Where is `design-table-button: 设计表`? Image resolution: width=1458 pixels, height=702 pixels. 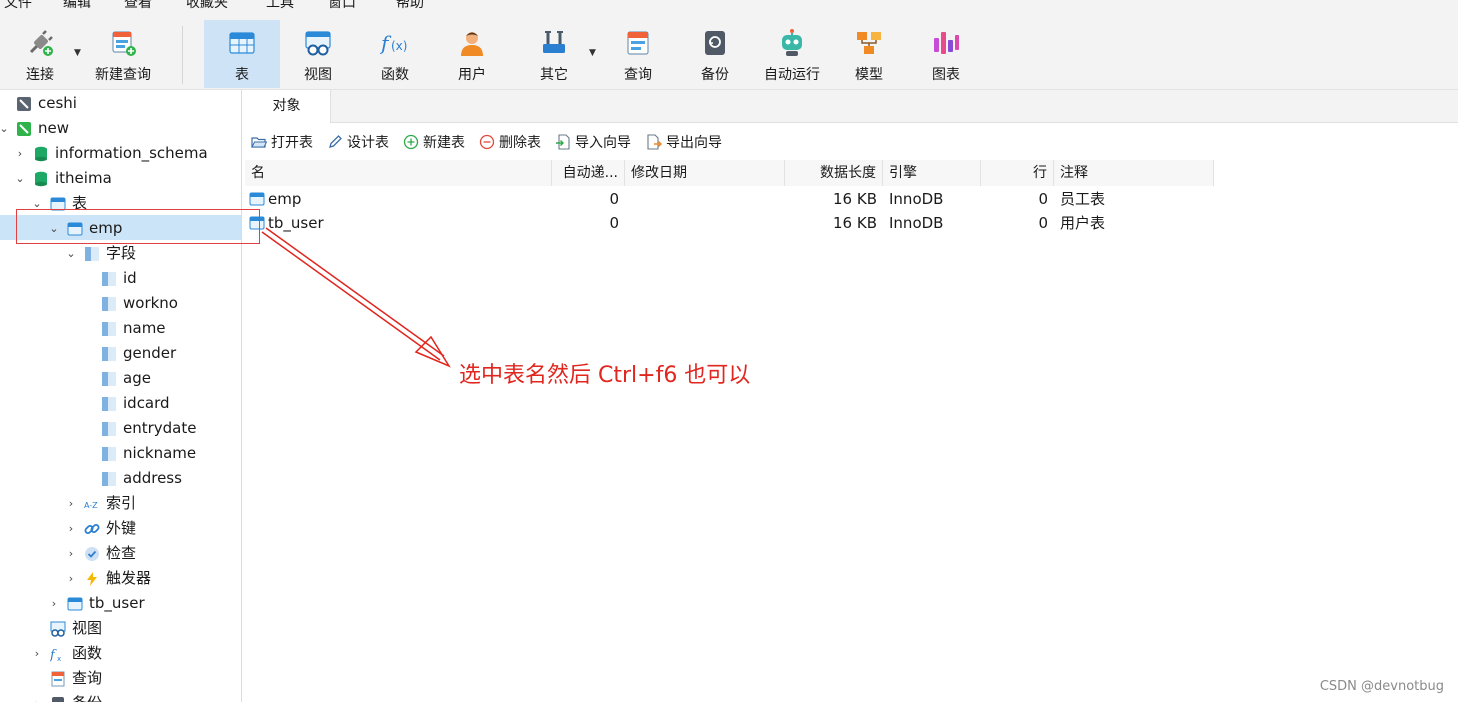 design-table-button: 设计表 is located at coordinates (358, 143).